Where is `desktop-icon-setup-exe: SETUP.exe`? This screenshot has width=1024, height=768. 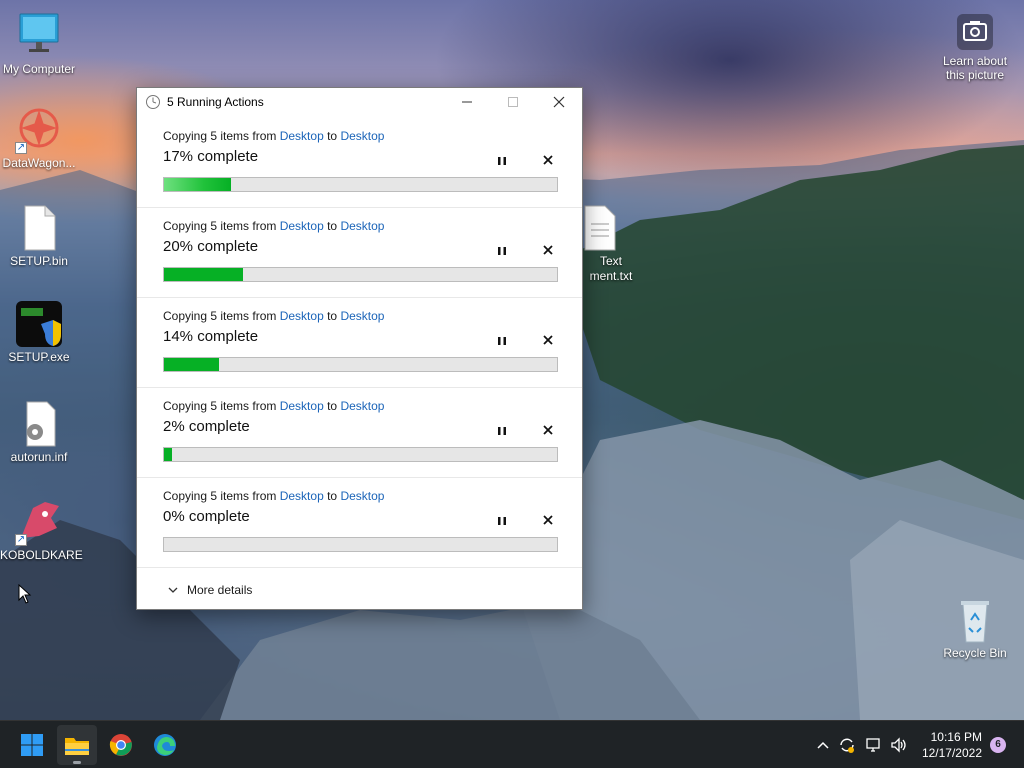
desktop-icon-setup-exe: SETUP.exe is located at coordinates (39, 332).